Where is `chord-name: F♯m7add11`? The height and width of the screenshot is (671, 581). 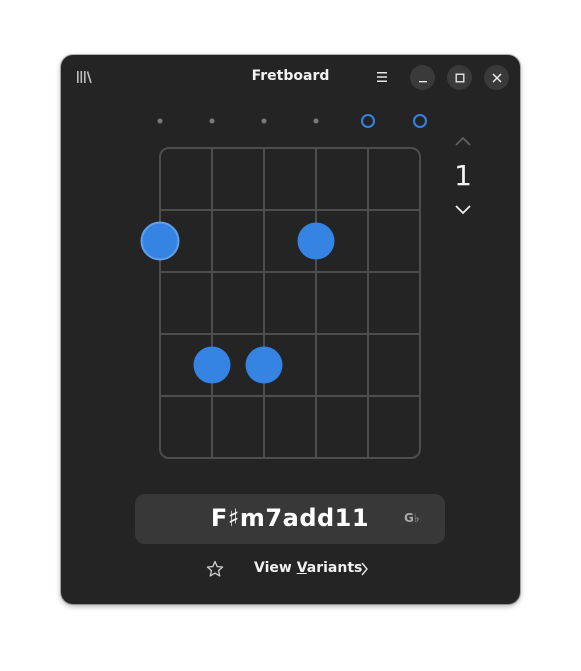 chord-name: F♯m7add11 is located at coordinates (290, 518).